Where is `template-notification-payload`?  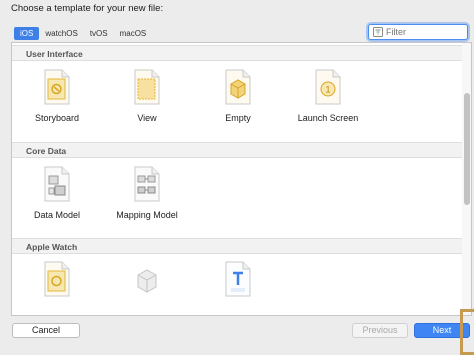 template-notification-payload is located at coordinates (238, 283).